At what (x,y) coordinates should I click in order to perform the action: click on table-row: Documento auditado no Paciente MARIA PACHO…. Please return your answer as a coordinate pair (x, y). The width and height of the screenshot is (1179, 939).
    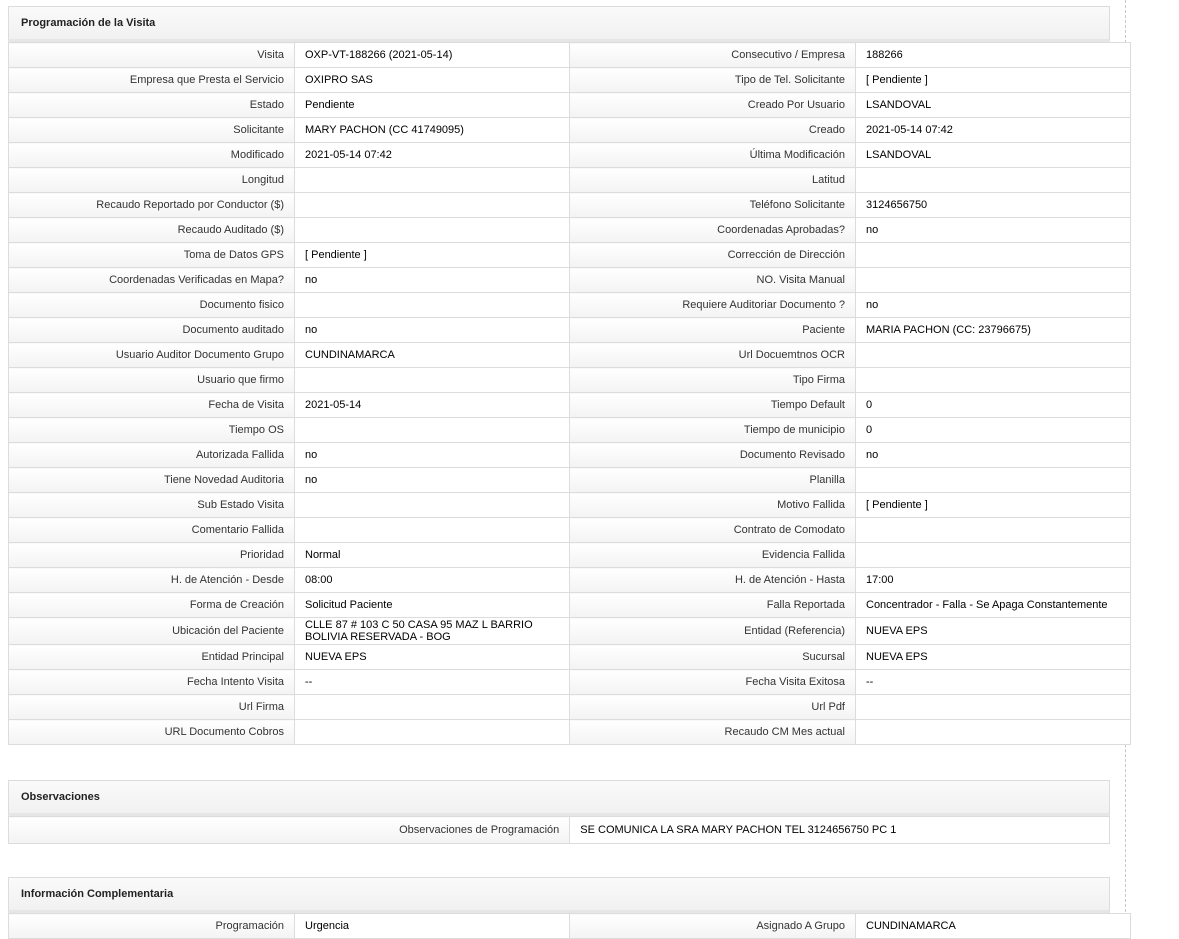
    Looking at the image, I should click on (569, 330).